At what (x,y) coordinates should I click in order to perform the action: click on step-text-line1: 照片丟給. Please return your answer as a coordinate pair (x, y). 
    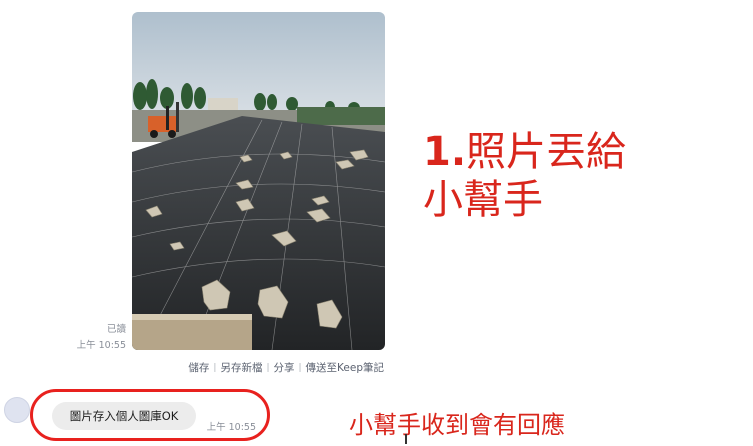
    Looking at the image, I should click on (546, 152).